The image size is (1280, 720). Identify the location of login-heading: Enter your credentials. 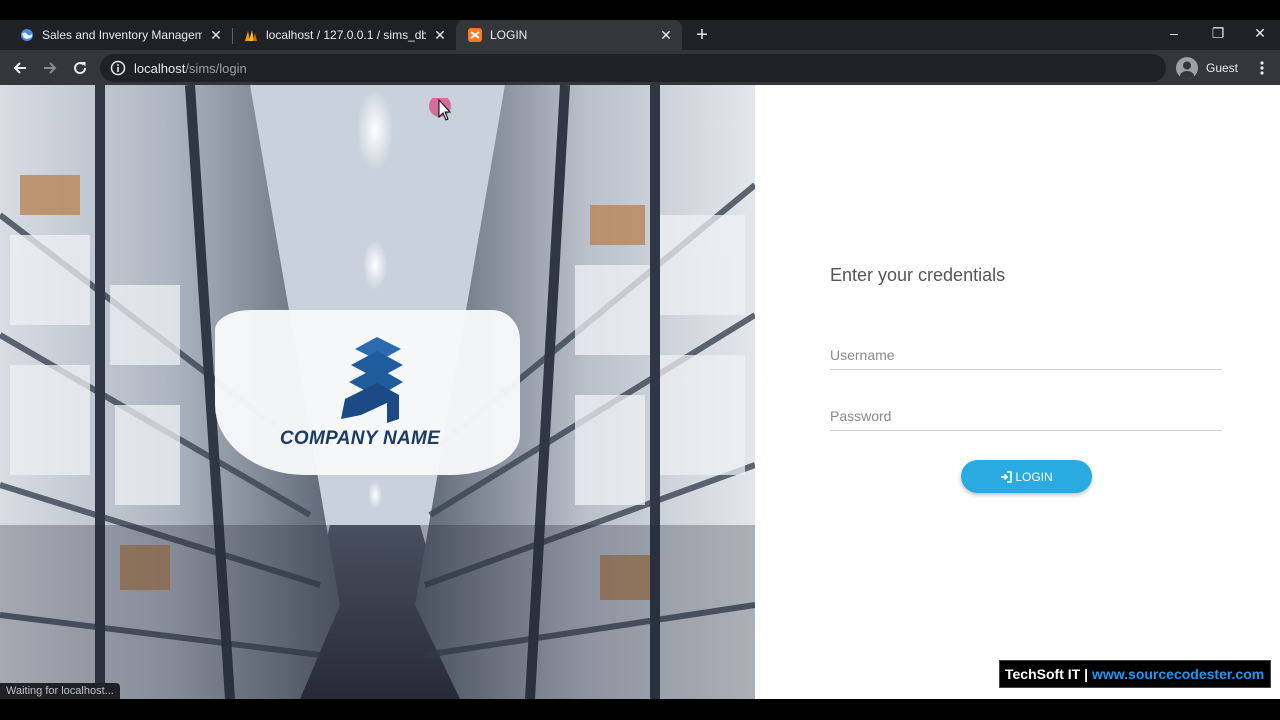
(918, 275).